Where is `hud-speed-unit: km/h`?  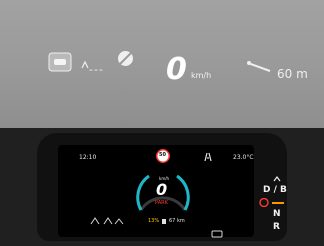
hud-speed-unit: km/h is located at coordinates (201, 75).